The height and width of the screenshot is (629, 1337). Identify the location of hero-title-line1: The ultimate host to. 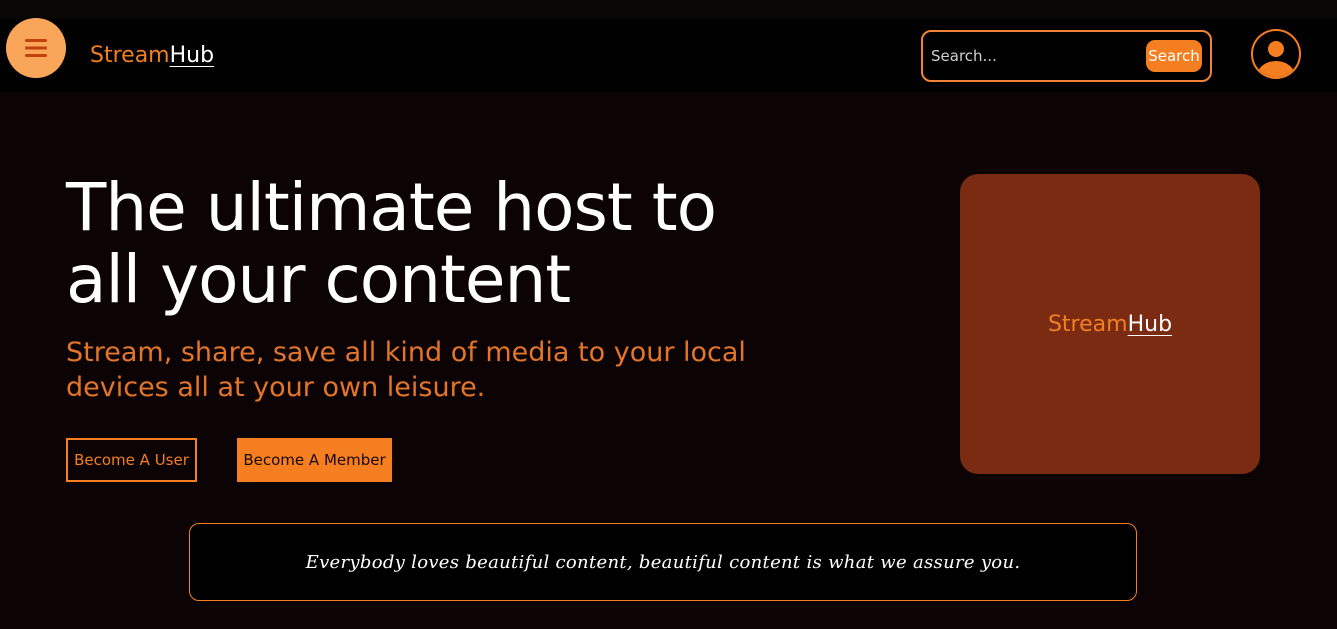
(391, 207).